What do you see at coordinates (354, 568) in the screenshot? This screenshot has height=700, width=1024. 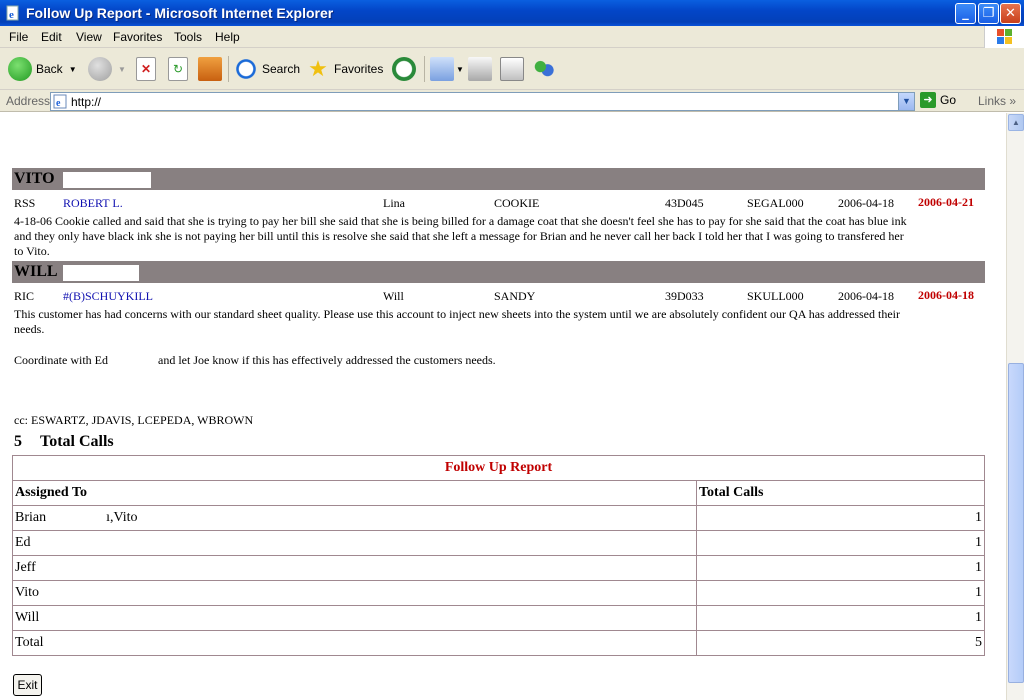 I see `assignee-name: Jeff` at bounding box center [354, 568].